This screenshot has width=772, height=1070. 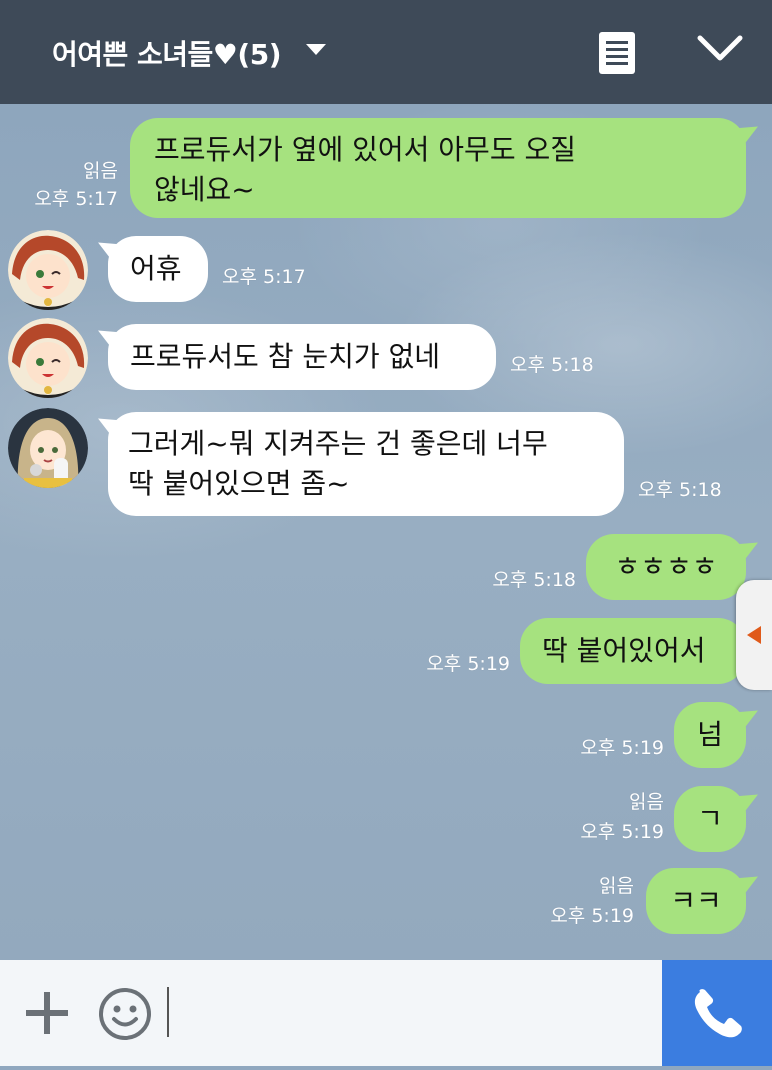 What do you see at coordinates (167, 53) in the screenshot?
I see `chat-title: 어여쁜 소녀들♥(5)` at bounding box center [167, 53].